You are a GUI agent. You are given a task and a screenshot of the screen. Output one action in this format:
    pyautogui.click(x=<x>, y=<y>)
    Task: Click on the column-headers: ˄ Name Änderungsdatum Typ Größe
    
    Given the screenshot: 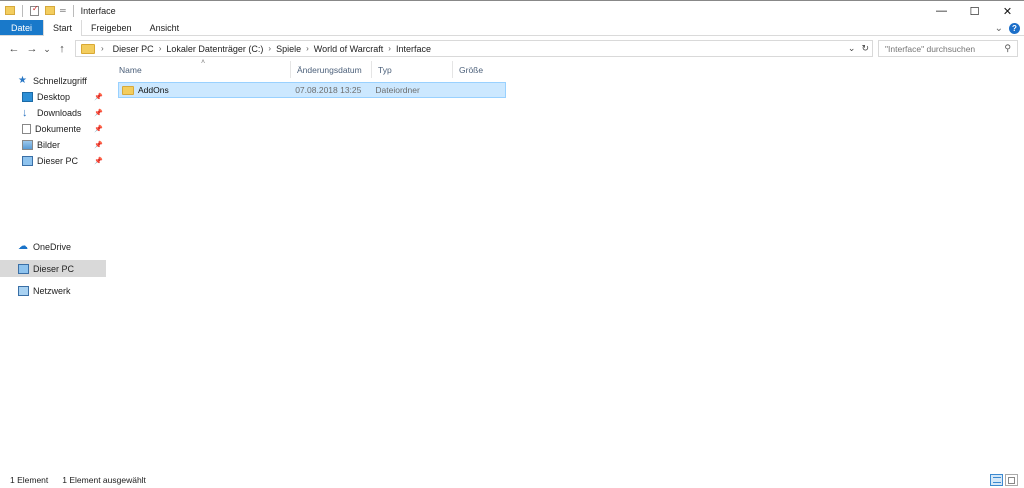 What is the action you would take?
    pyautogui.click(x=310, y=68)
    